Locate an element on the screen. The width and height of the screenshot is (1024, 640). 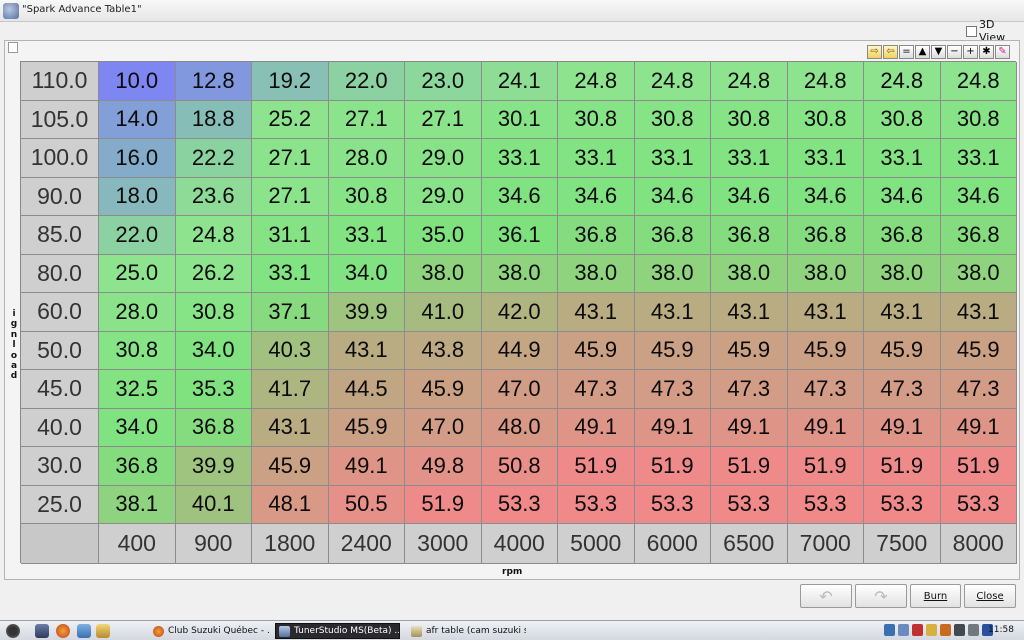
table-cell: 50.5 is located at coordinates (366, 504).